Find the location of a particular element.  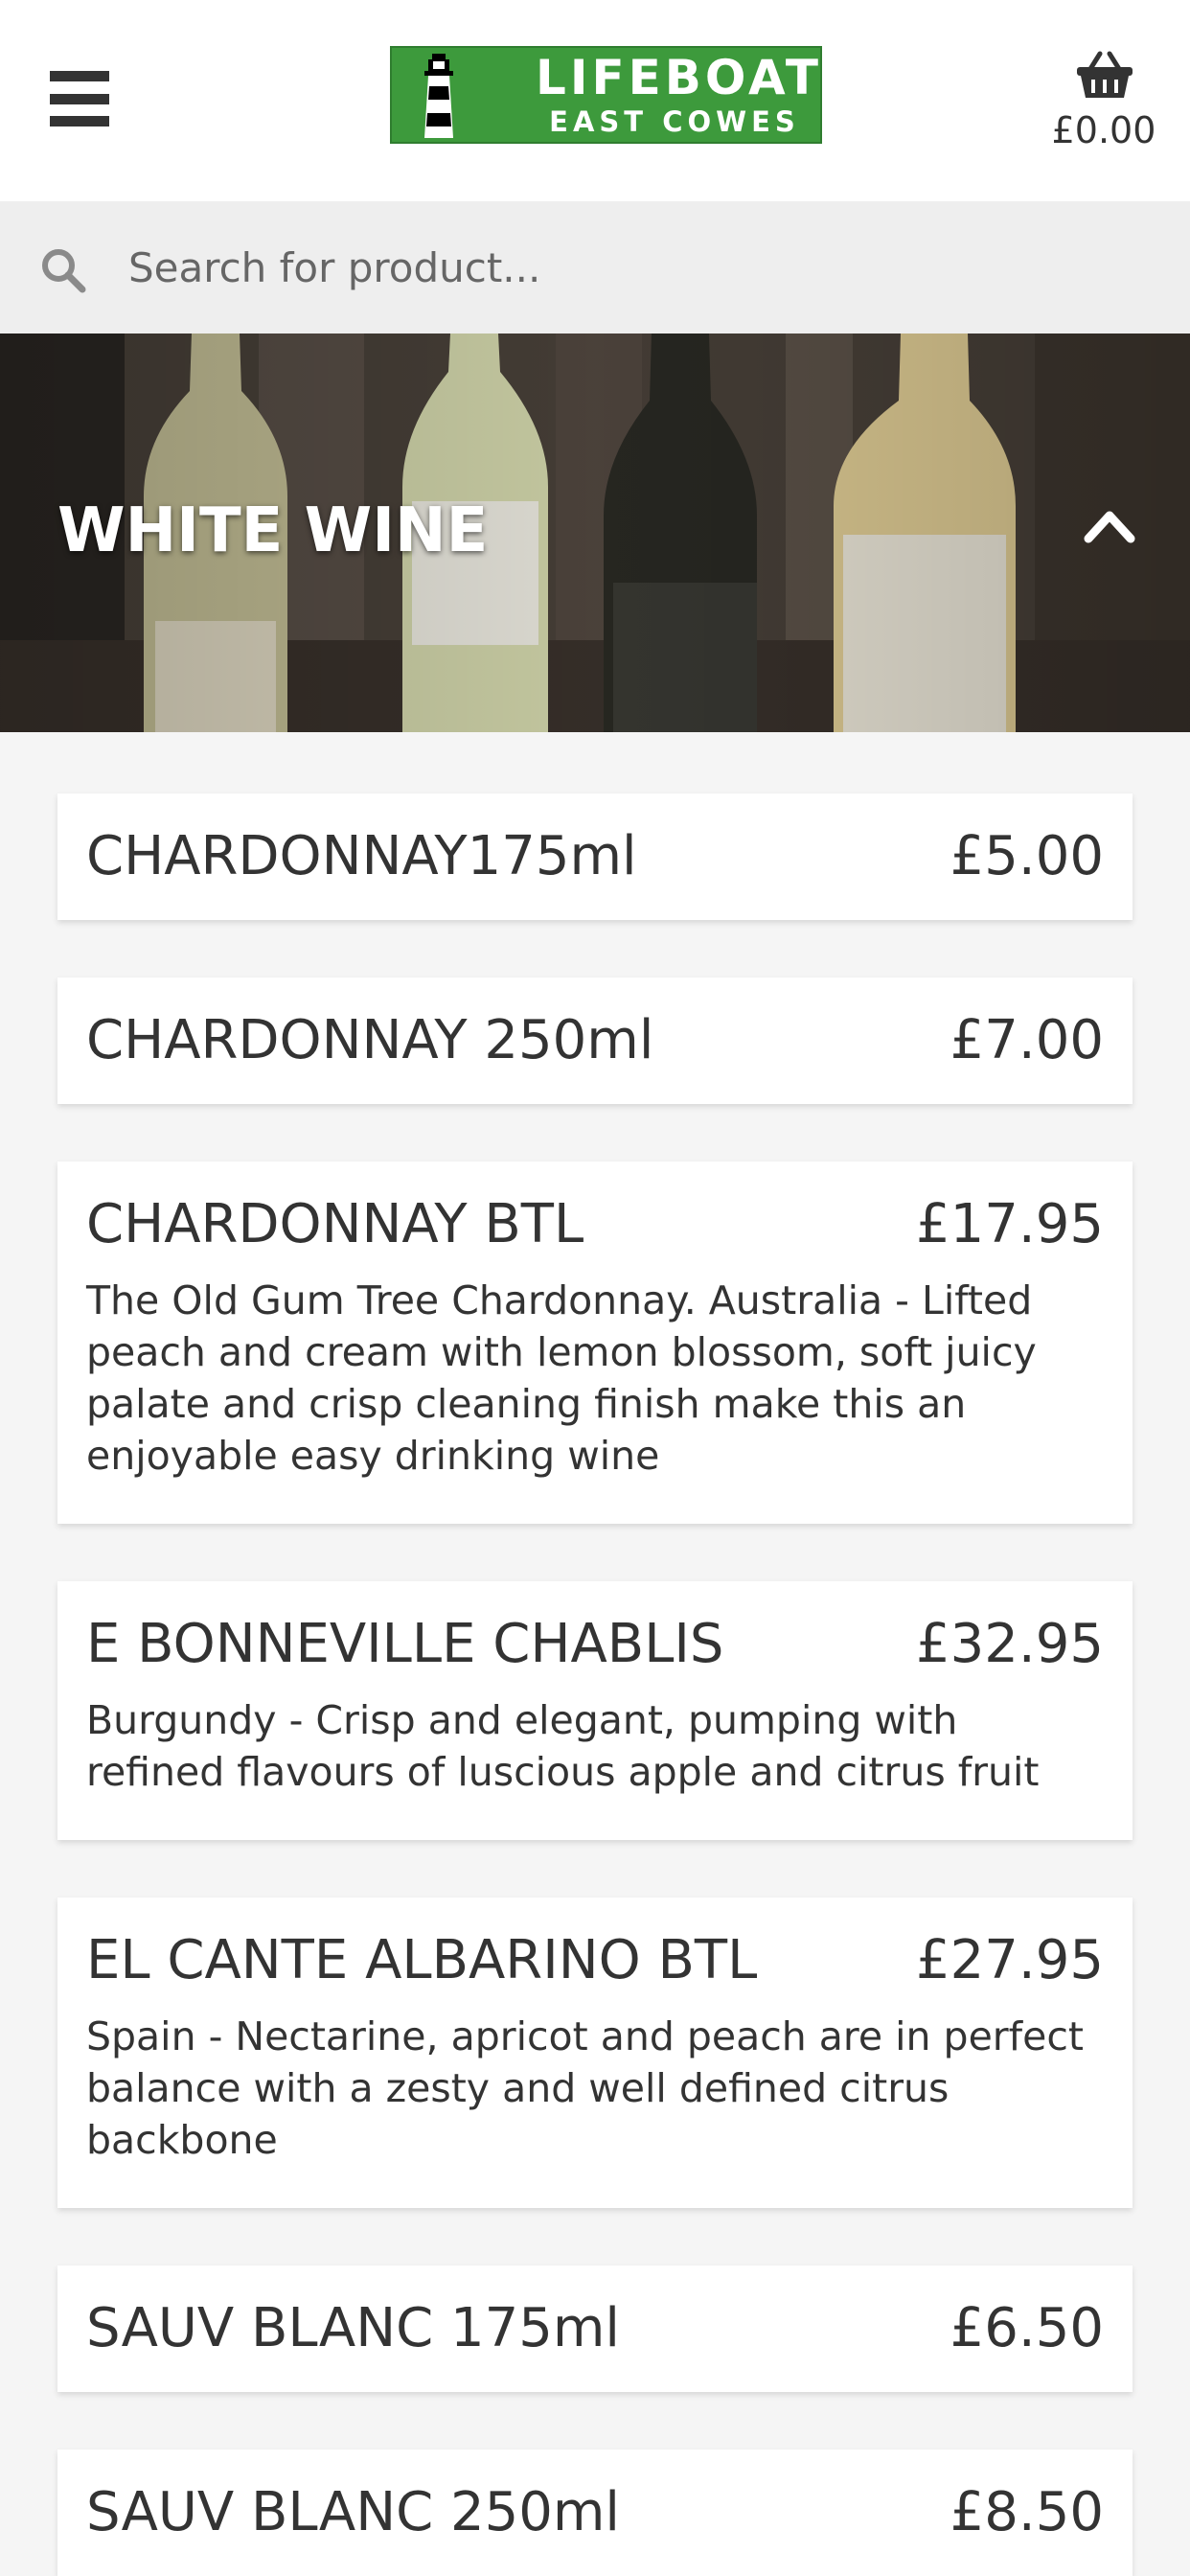

product-card: CHARDONNAY 250ml £7.00 is located at coordinates (595, 1041).